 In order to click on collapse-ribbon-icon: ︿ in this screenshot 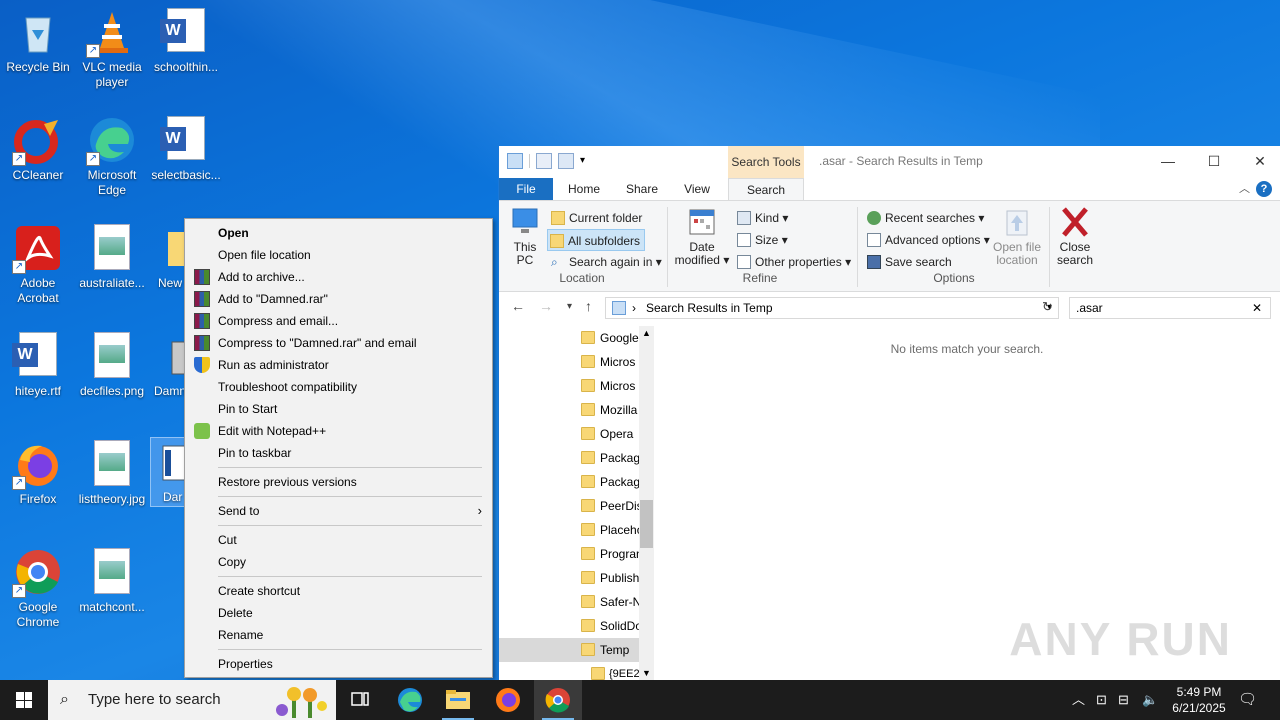, I will do `click(1244, 188)`.